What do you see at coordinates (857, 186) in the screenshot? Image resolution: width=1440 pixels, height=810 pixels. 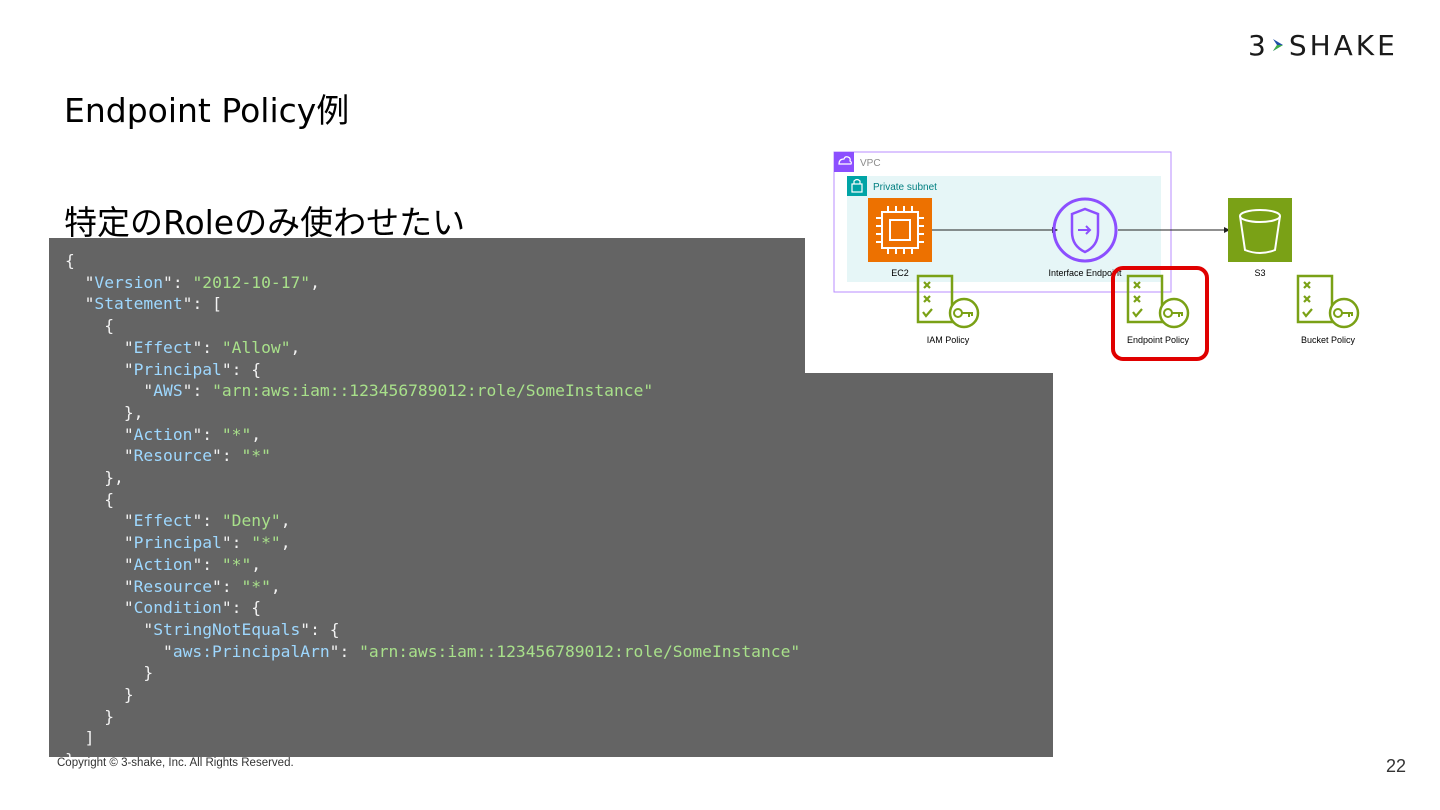 I see `lock-icon` at bounding box center [857, 186].